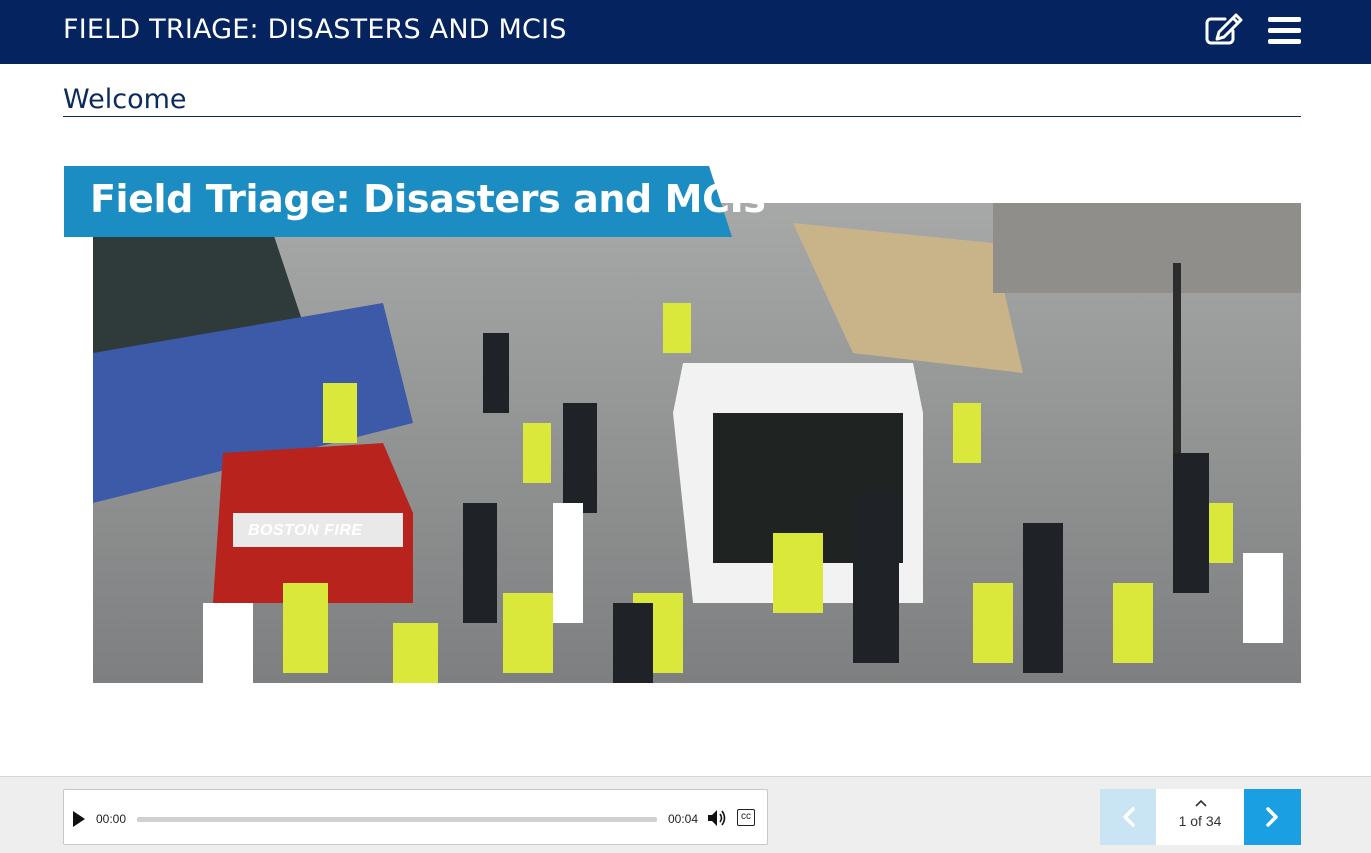 The width and height of the screenshot is (1371, 853). What do you see at coordinates (685, 32) in the screenshot?
I see `top-bar: FIELD TRIAGE: DISASTERS AND MCIS` at bounding box center [685, 32].